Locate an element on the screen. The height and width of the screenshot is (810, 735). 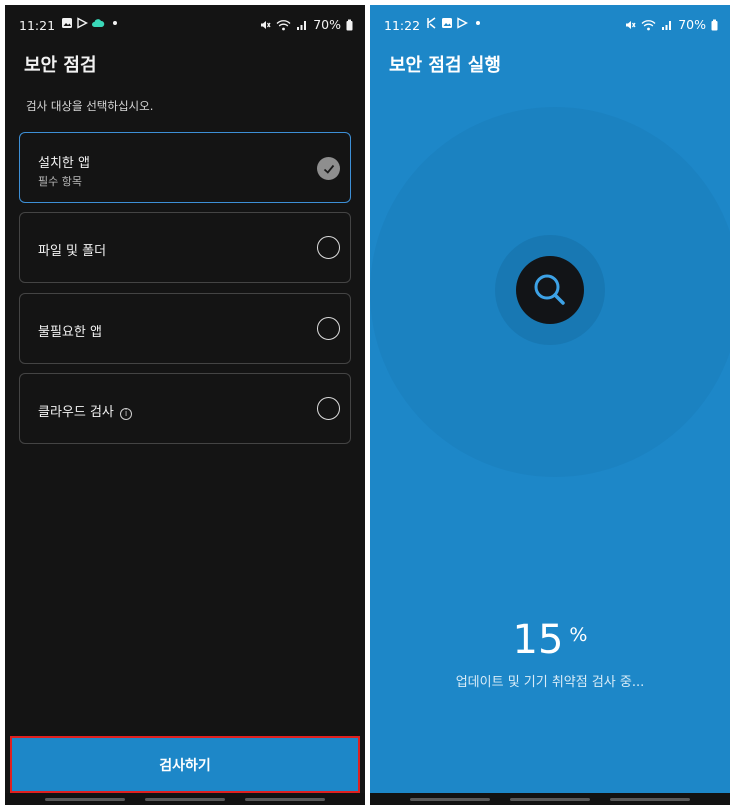
page-title: 보안 점검 is located at coordinates (60, 65).